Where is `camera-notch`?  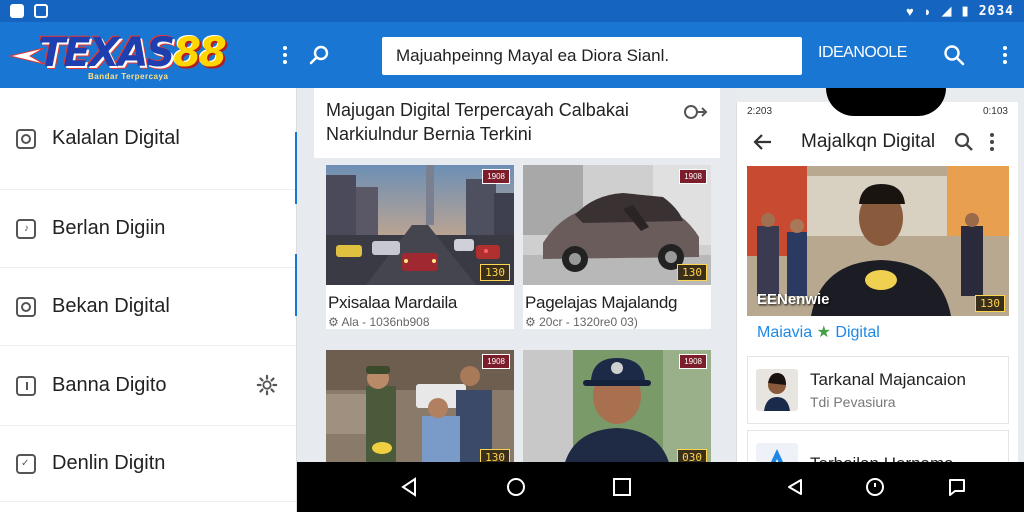
camera-notch is located at coordinates (886, 102).